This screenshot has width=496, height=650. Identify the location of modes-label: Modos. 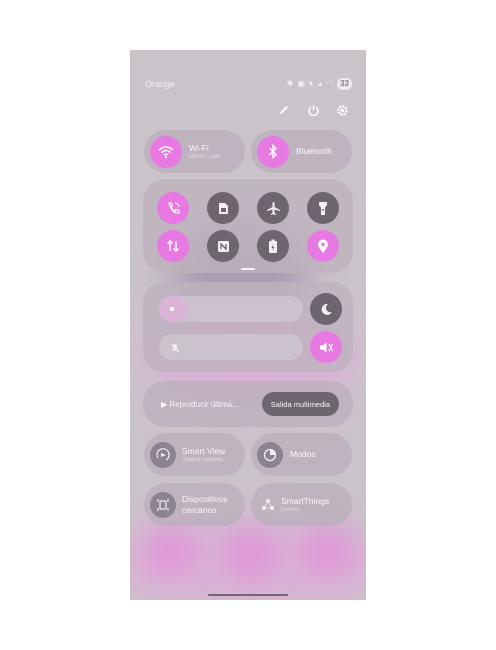
(303, 454).